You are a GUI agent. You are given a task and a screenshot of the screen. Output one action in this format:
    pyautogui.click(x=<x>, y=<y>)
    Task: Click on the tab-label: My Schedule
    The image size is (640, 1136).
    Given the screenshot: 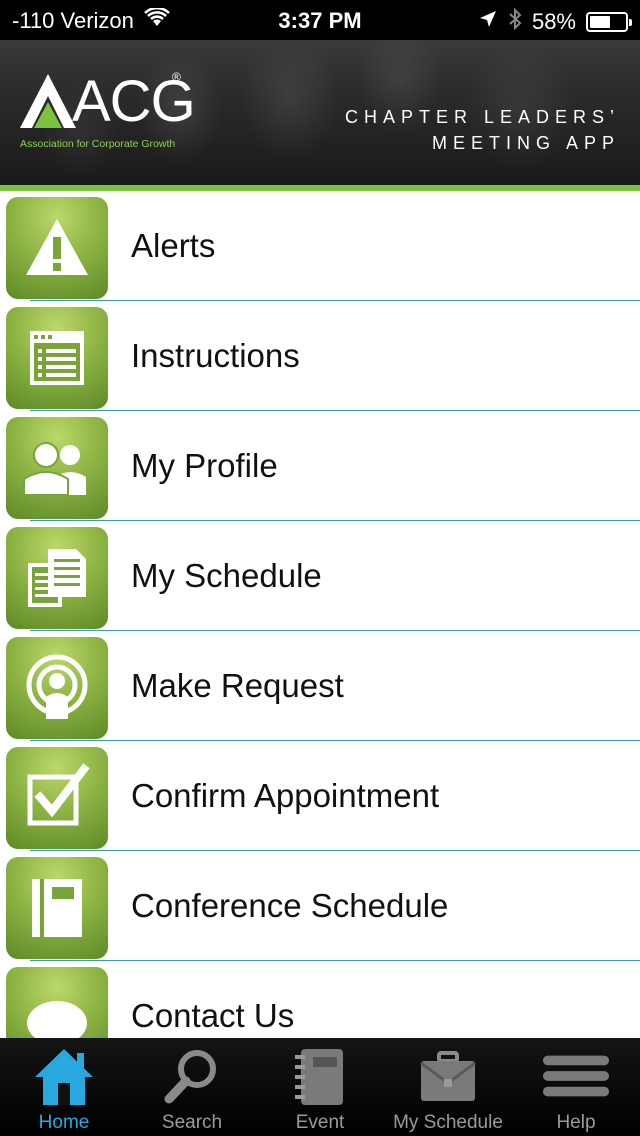 What is the action you would take?
    pyautogui.click(x=448, y=1122)
    